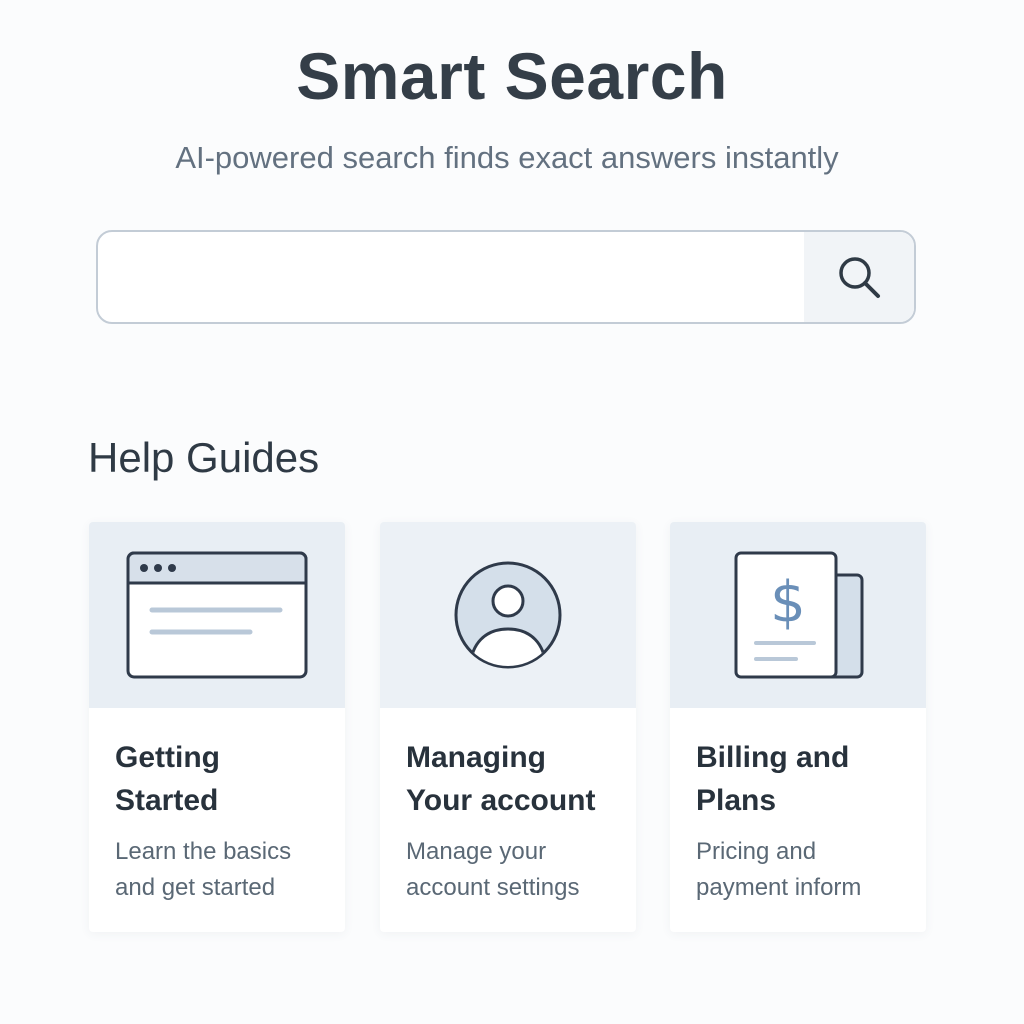 This screenshot has width=1024, height=1024. I want to click on search-button, so click(859, 277).